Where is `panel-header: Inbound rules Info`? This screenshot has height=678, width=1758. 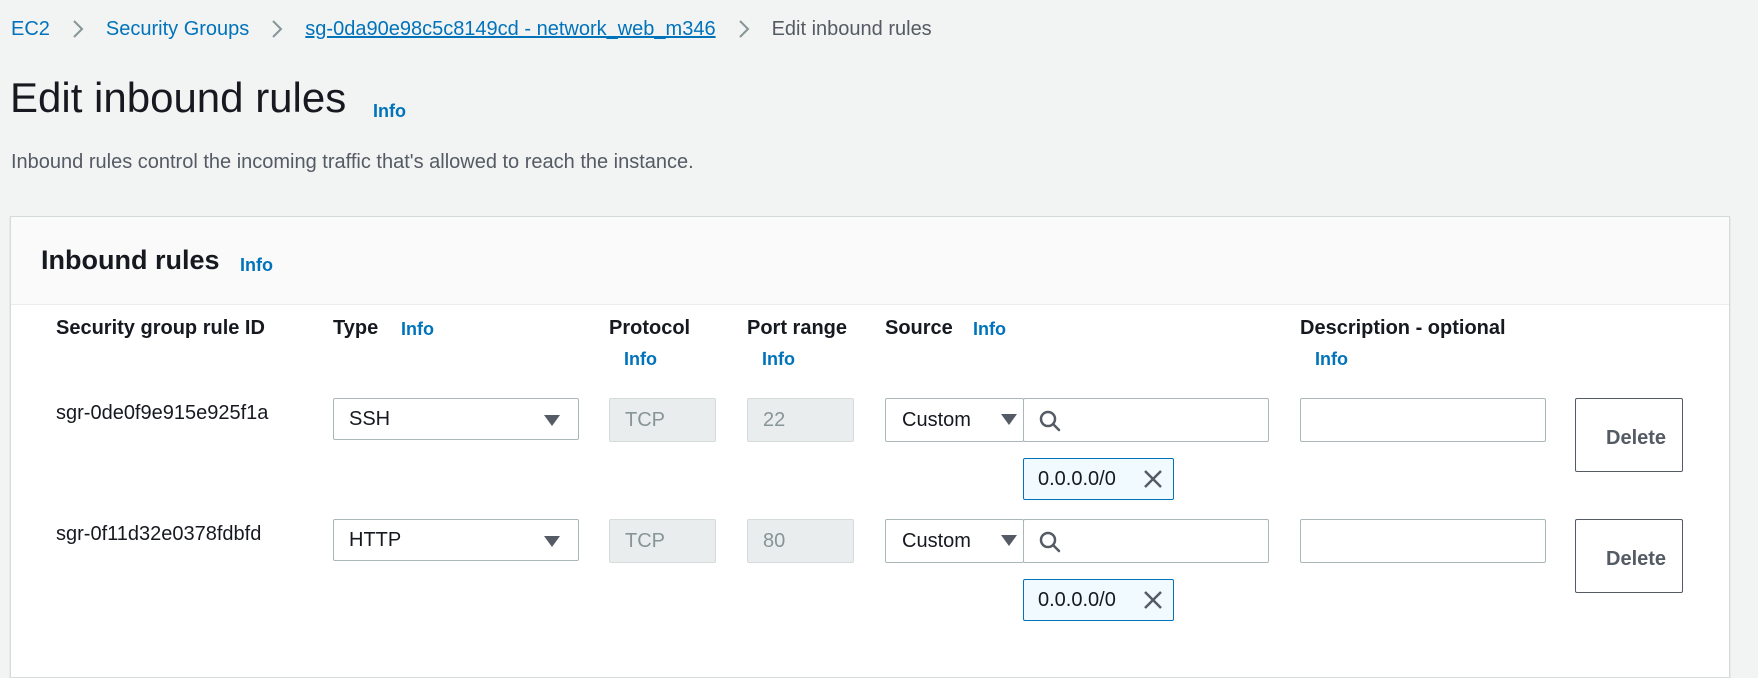 panel-header: Inbound rules Info is located at coordinates (870, 261).